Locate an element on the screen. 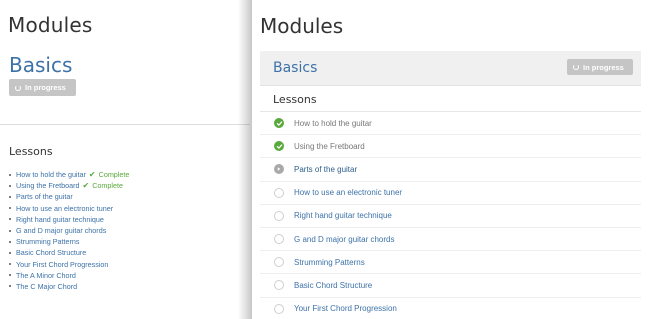  list-item: The A Minor Chord is located at coordinates (69, 275).